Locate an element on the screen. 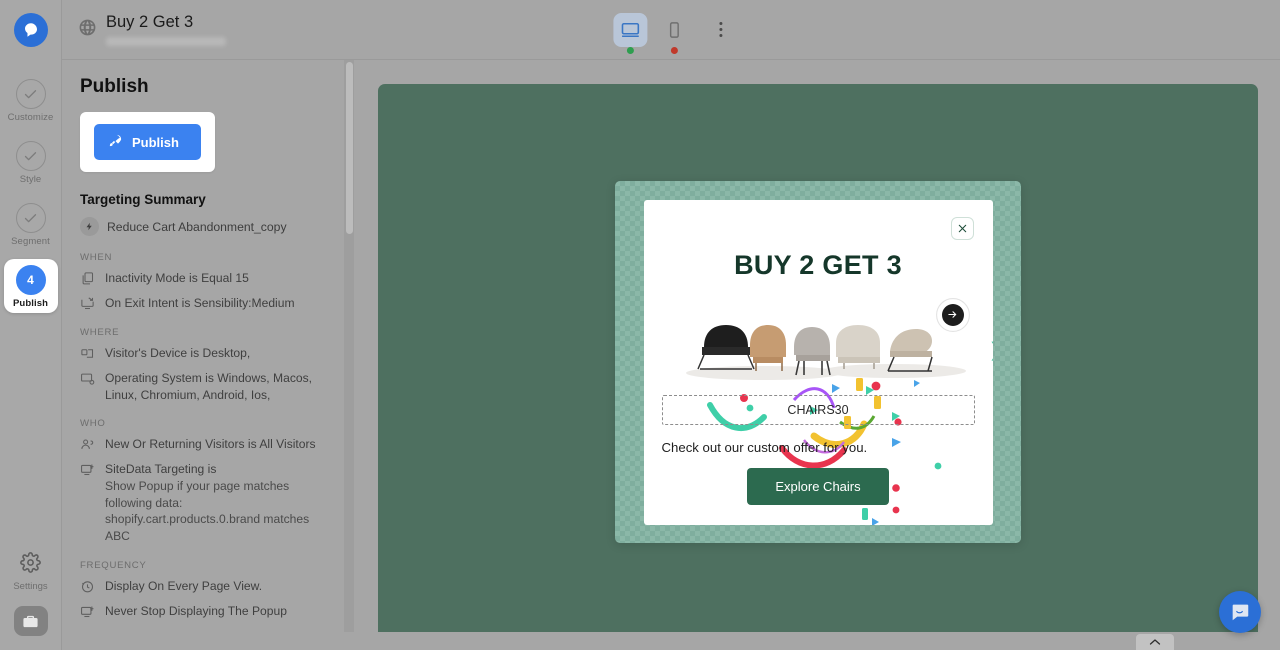 Image resolution: width=1280 pixels, height=650 pixels. sidebar-item-label: Publish is located at coordinates (30, 303).